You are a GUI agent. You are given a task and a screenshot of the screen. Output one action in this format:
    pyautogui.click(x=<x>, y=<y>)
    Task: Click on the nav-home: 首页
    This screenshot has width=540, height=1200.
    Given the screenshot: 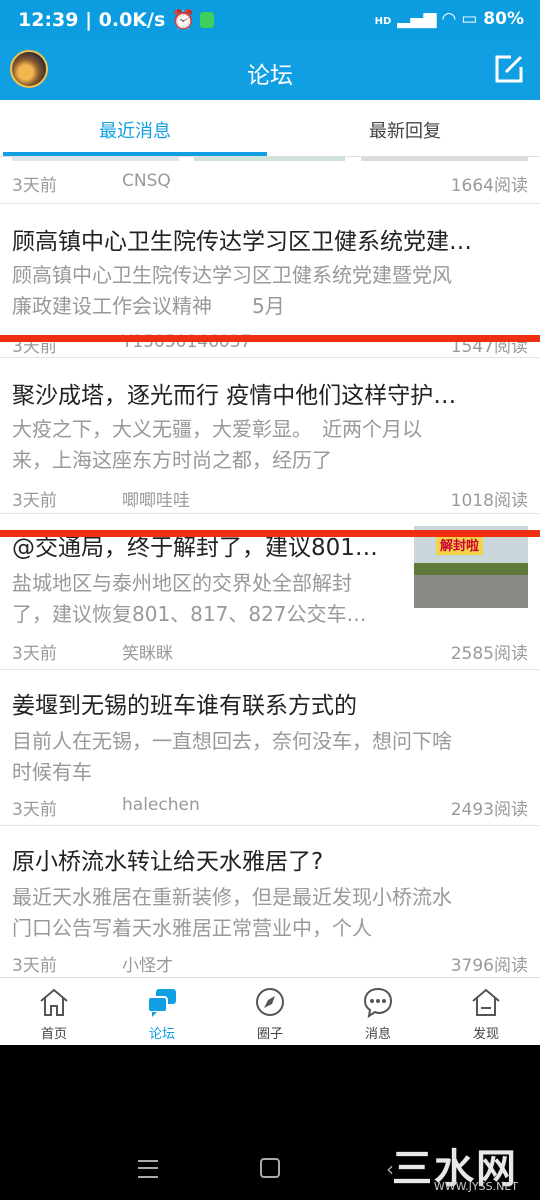 What is the action you would take?
    pyautogui.click(x=54, y=1012)
    